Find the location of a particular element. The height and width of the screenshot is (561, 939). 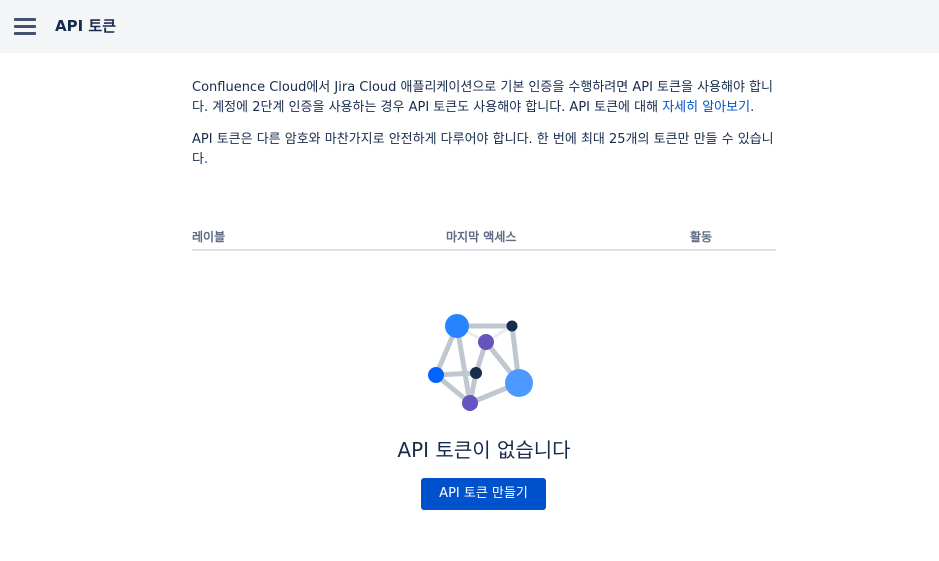

column-header-last-access: 마지막 액세스 is located at coordinates (481, 237).